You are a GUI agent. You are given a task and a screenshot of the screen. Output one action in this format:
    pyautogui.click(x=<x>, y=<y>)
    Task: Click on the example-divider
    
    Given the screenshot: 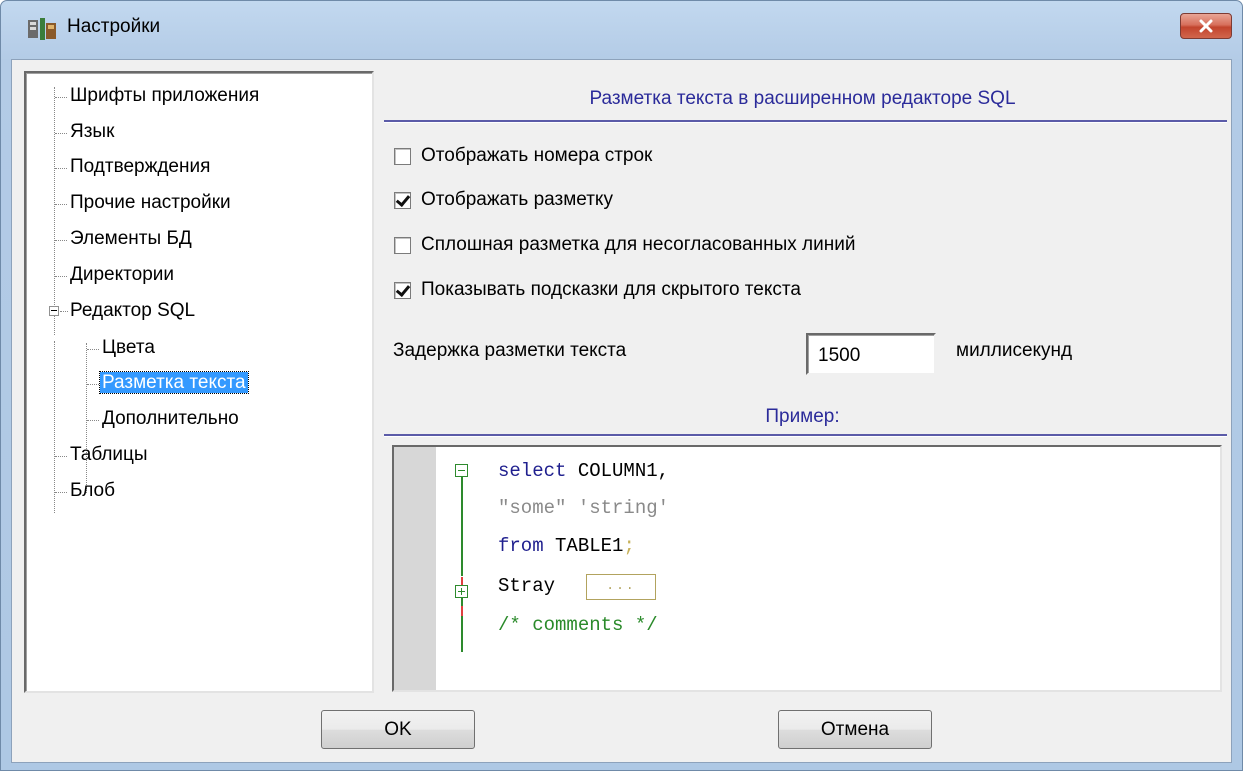 What is the action you would take?
    pyautogui.click(x=805, y=435)
    